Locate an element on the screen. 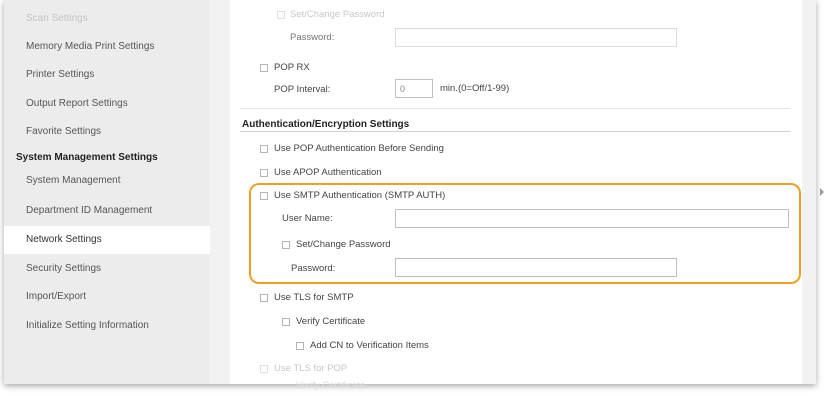 This screenshot has width=830, height=396. verify-certificate-checkbox is located at coordinates (286, 322).